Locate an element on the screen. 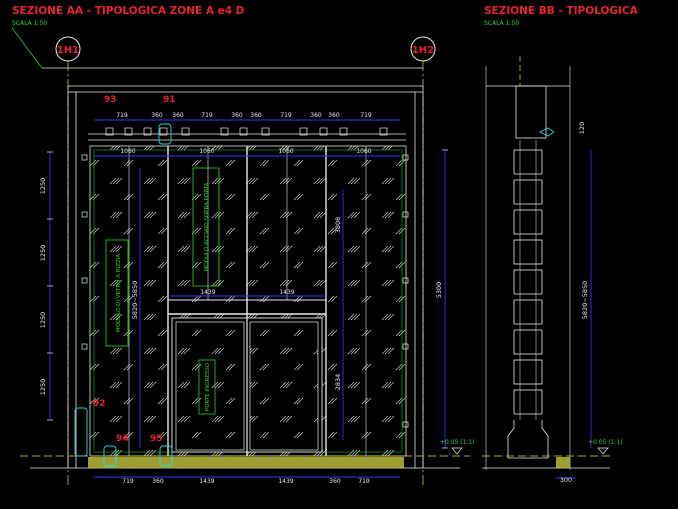 This screenshot has height=509, width=678. level-aa-label: +0.05 (1:1) is located at coordinates (457, 442).